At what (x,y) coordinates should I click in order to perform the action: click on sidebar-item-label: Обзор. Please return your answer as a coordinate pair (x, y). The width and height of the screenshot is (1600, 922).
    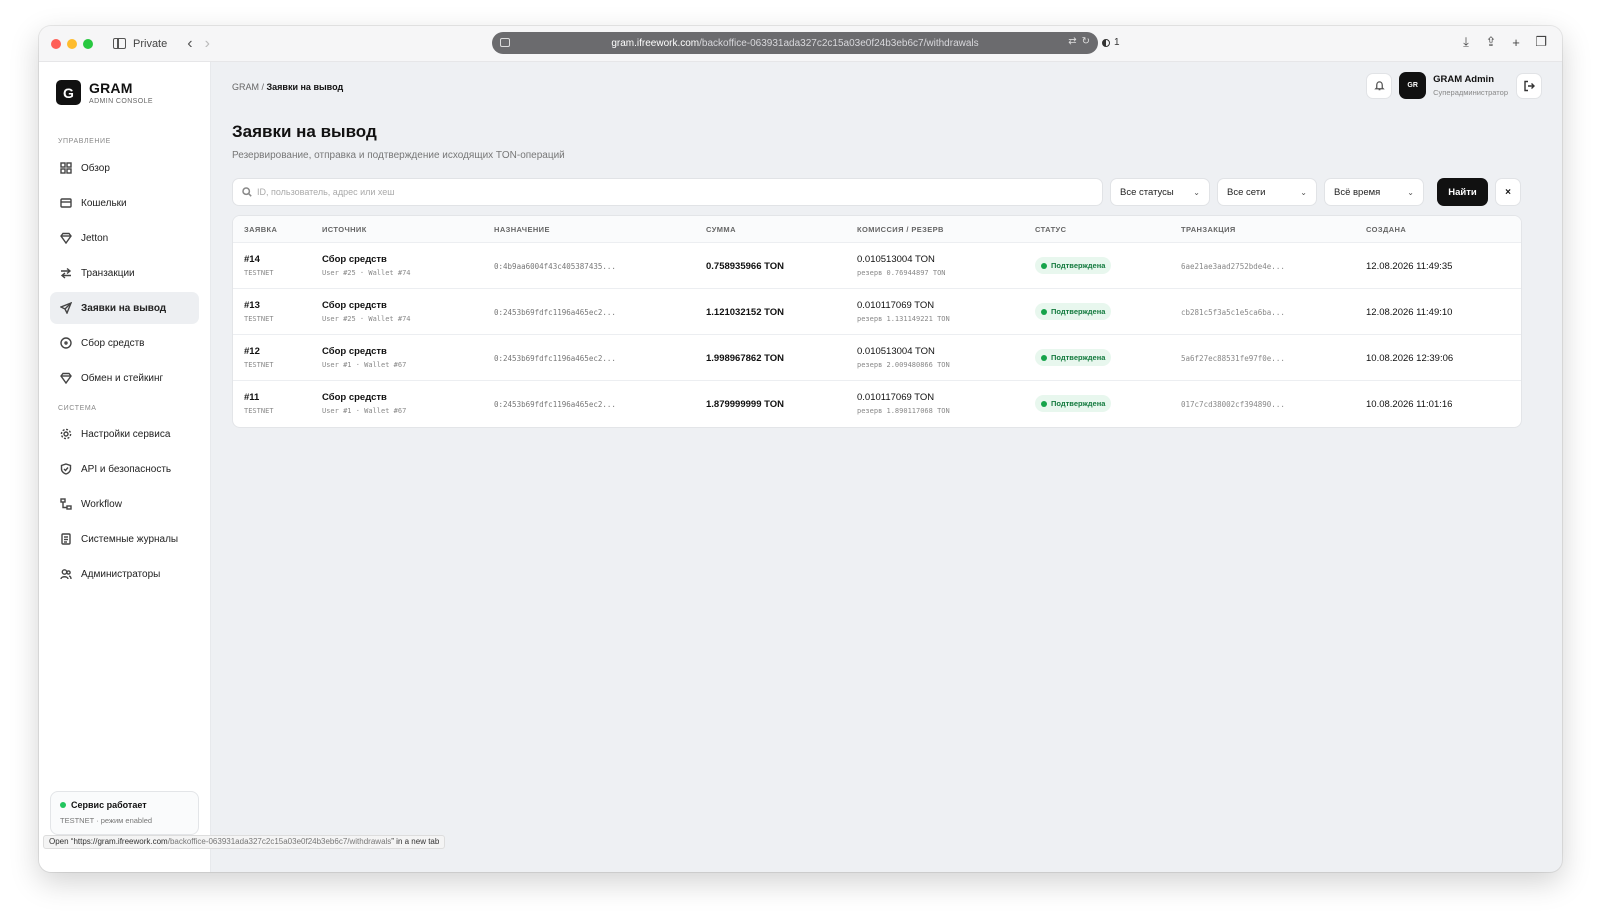
    Looking at the image, I should click on (95, 168).